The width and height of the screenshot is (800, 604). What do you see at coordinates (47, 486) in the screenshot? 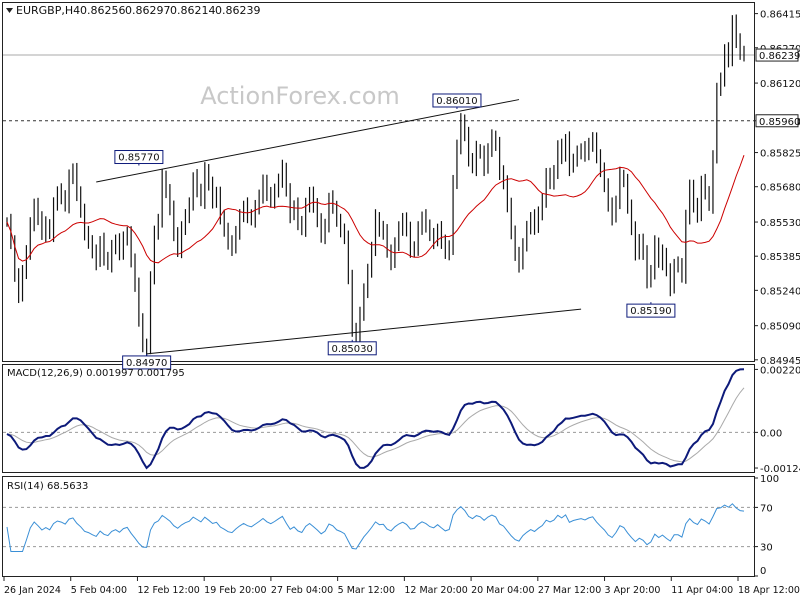
I see `rsi-label: RSI(14) 68.5633` at bounding box center [47, 486].